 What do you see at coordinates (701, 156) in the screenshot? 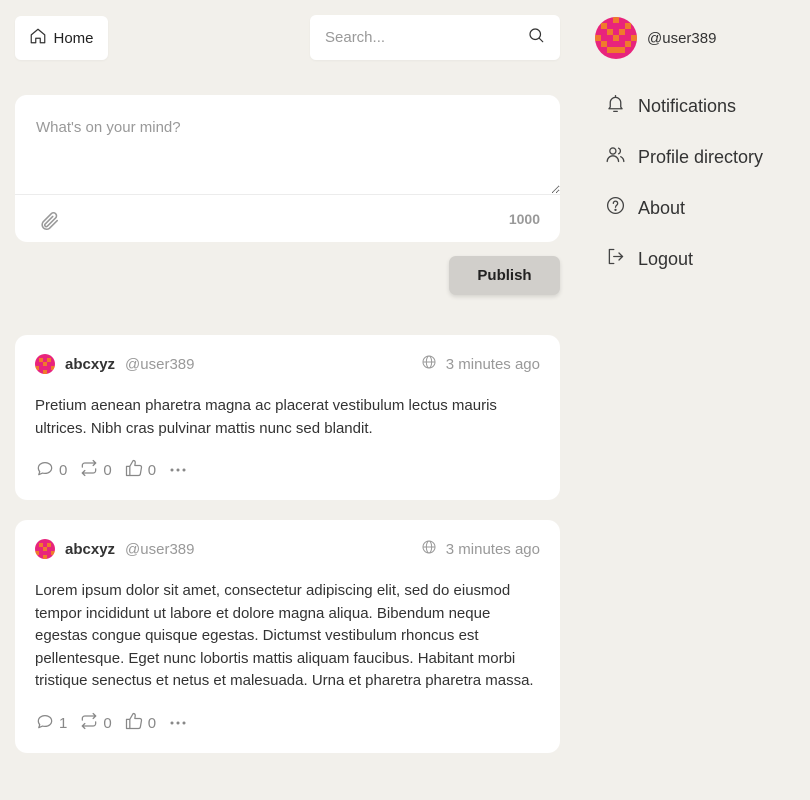
I see `menu-item-label: Profile directory` at bounding box center [701, 156].